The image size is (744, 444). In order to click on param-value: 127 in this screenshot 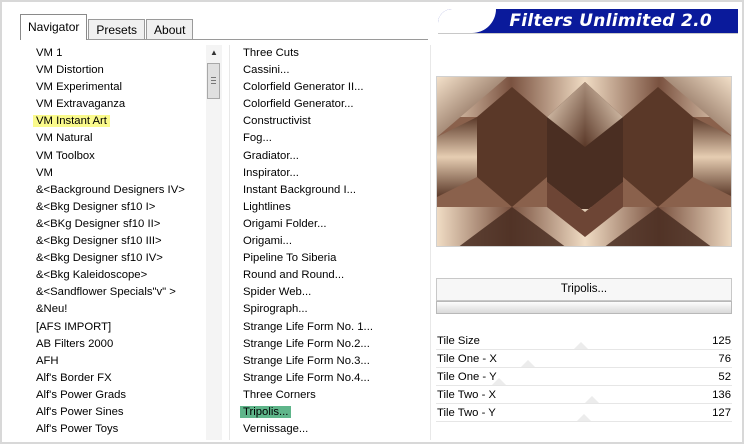, I will do `click(721, 413)`.